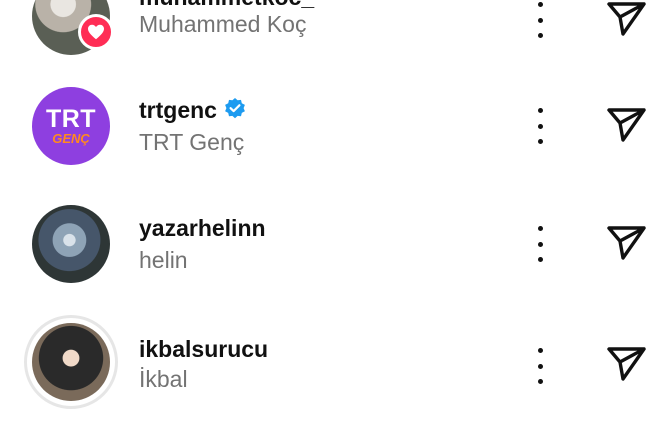 The height and width of the screenshot is (432, 672). I want to click on avatar-logo-text: TRT, so click(71, 118).